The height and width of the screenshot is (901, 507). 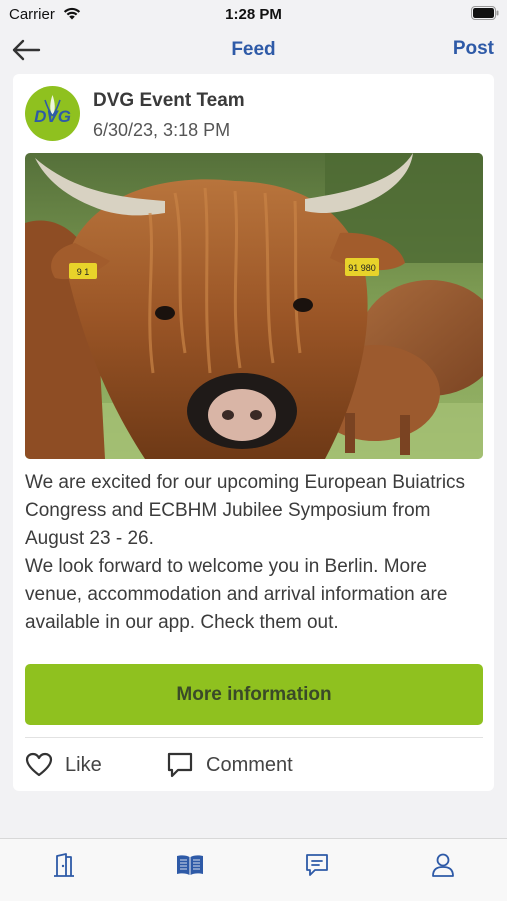 What do you see at coordinates (253, 869) in the screenshot?
I see `tab-bar` at bounding box center [253, 869].